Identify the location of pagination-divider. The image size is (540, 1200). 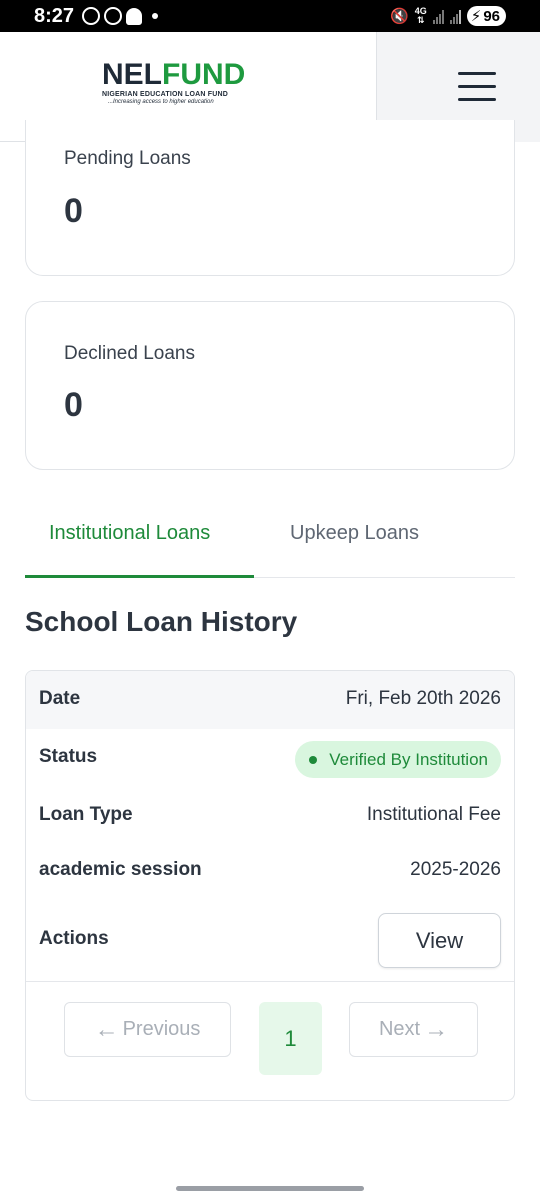
(270, 981).